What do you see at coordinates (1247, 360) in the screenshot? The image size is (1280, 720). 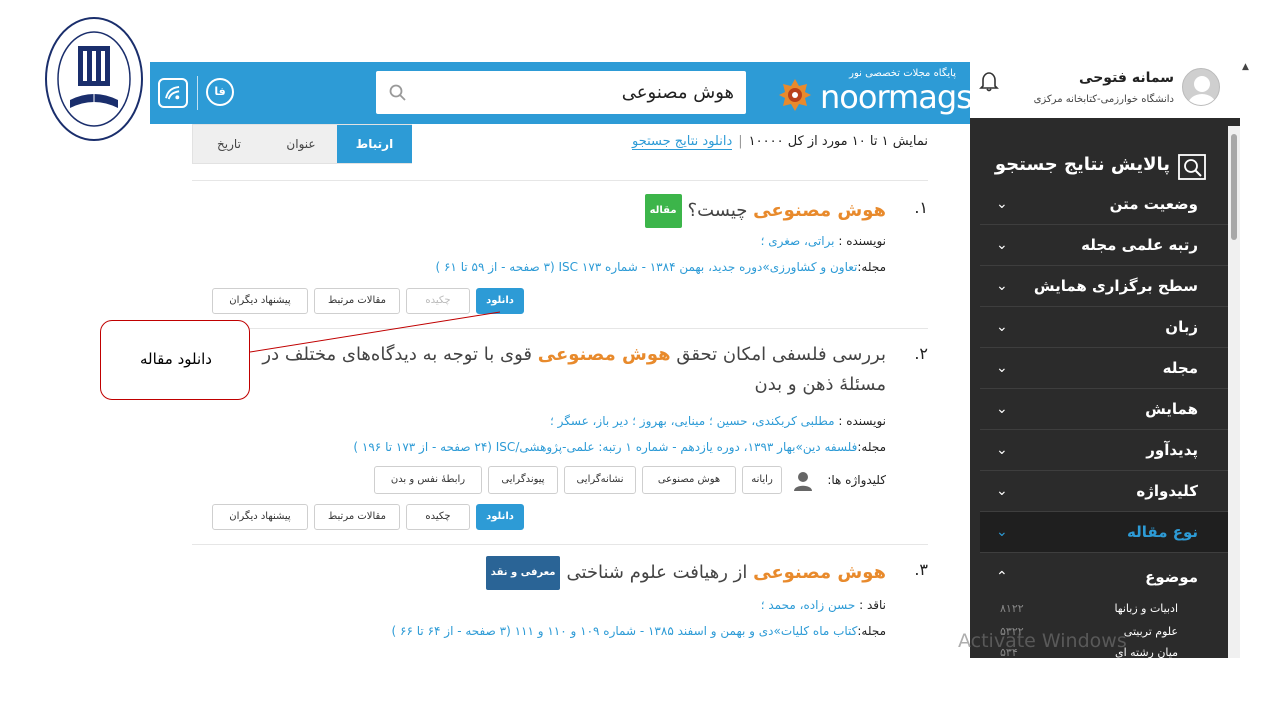 I see `outer-scroll-track` at bounding box center [1247, 360].